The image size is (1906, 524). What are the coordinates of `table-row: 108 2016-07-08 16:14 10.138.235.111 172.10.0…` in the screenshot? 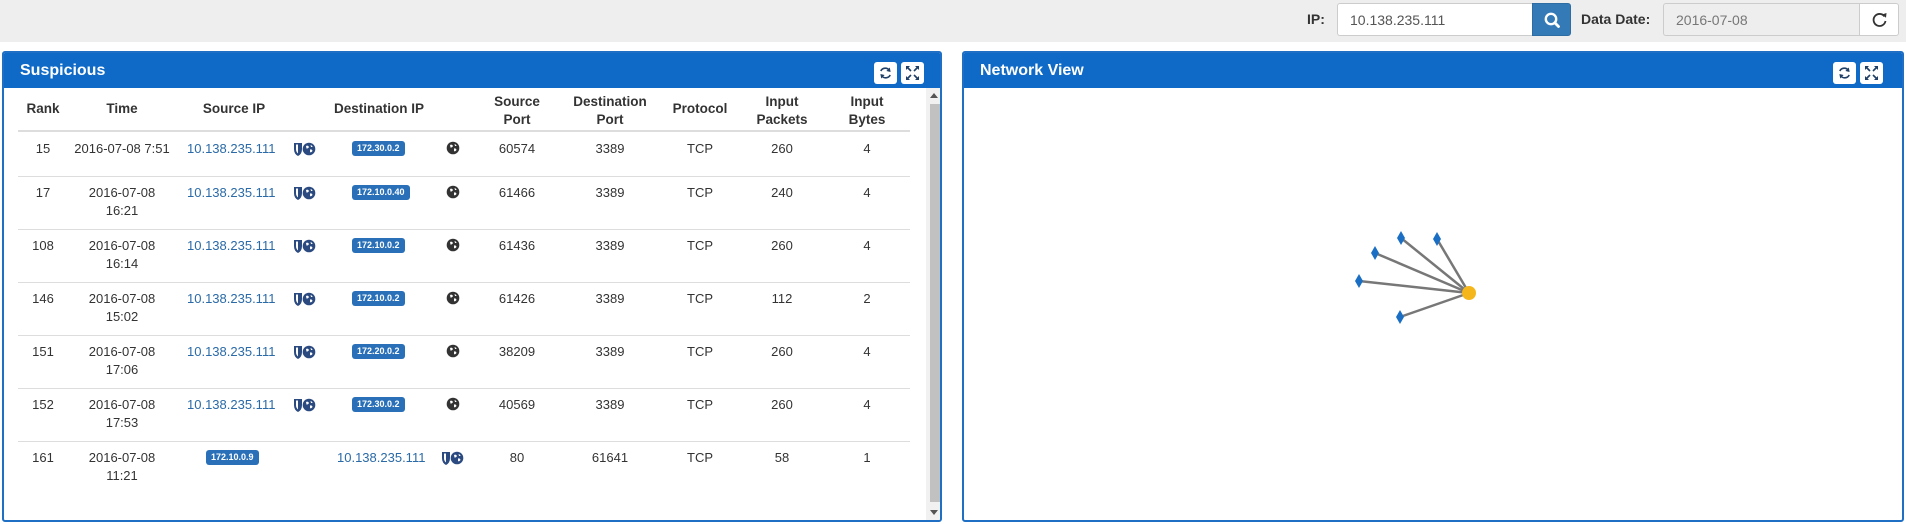 It's located at (457, 255).